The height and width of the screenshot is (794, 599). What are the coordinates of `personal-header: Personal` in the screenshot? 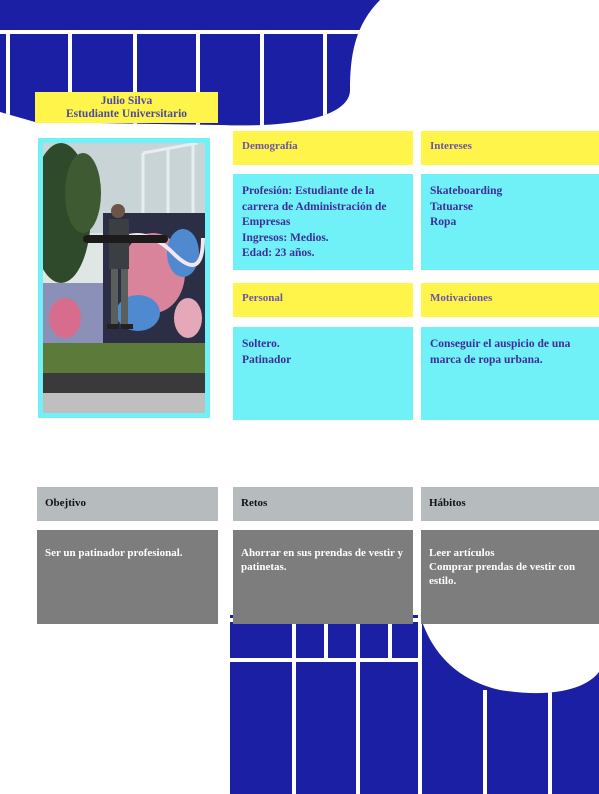 It's located at (323, 300).